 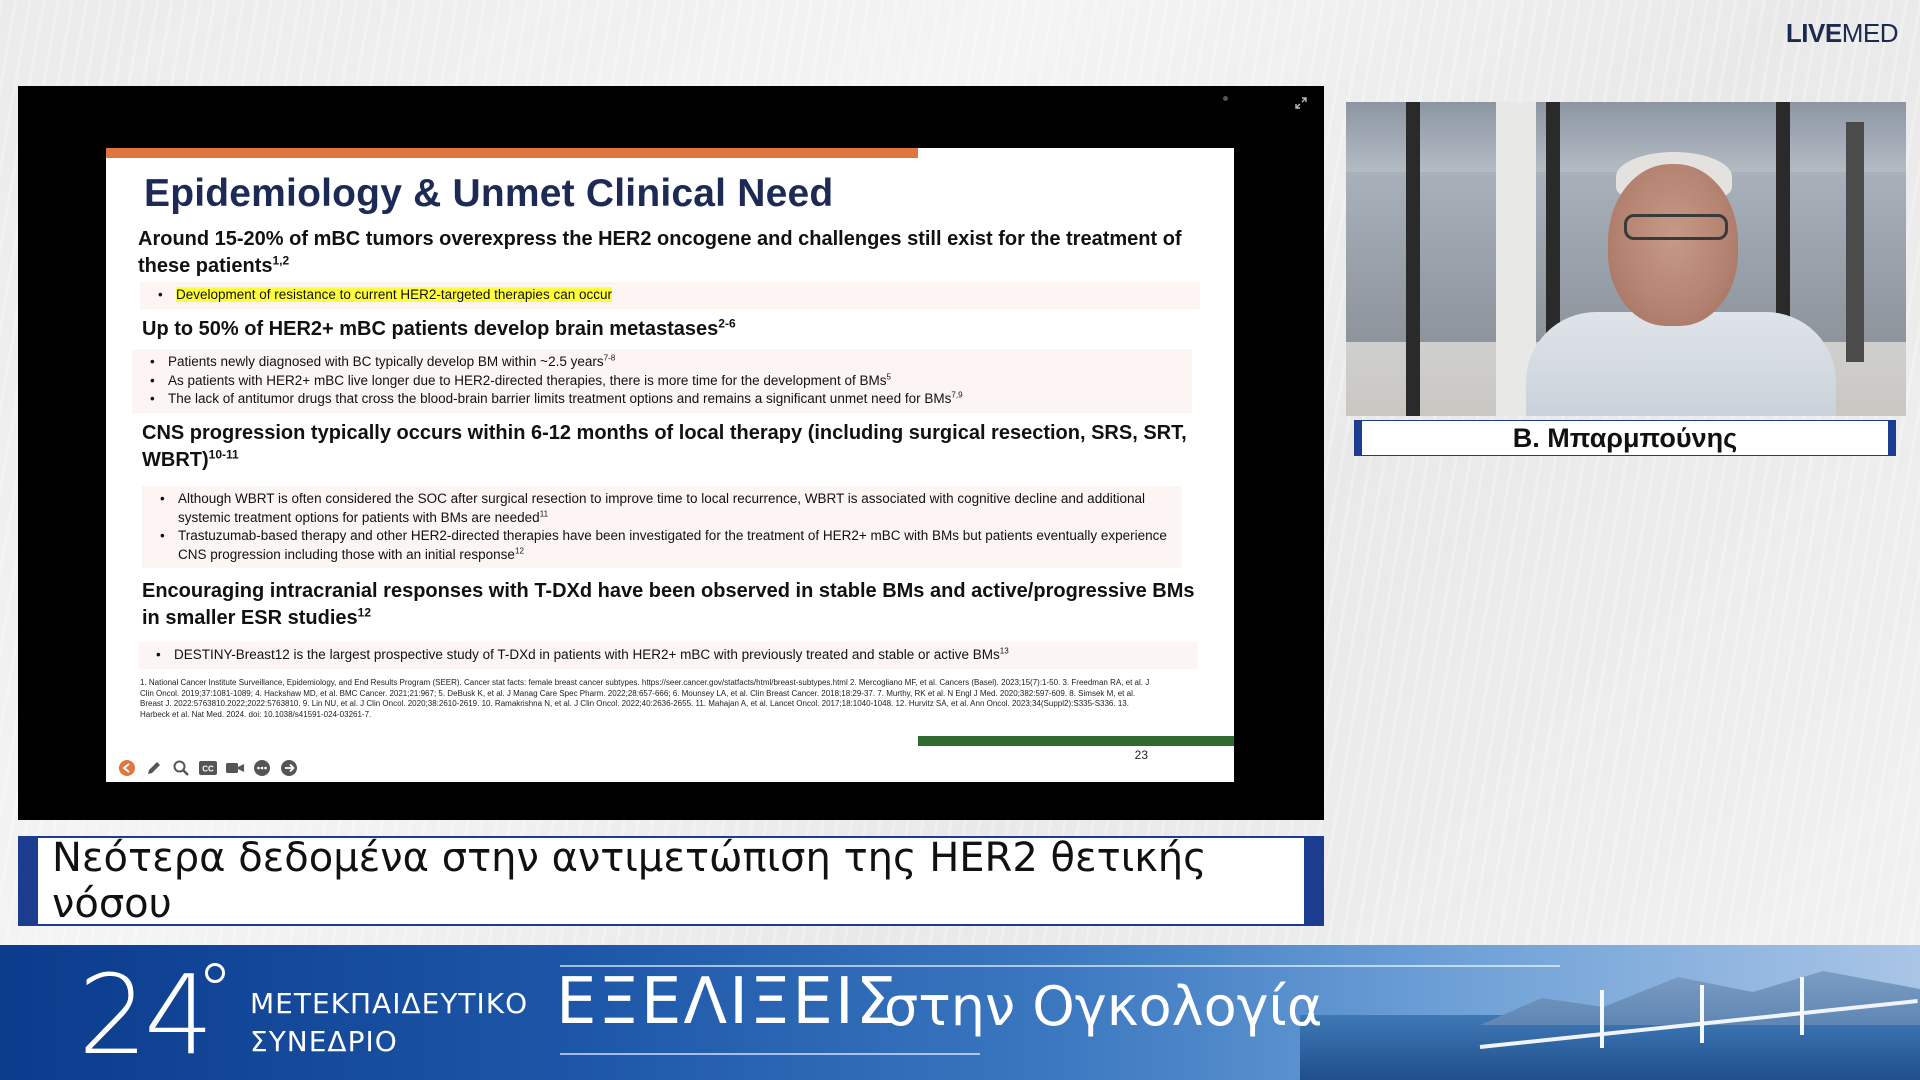 I want to click on zoom-icon, so click(x=180, y=767).